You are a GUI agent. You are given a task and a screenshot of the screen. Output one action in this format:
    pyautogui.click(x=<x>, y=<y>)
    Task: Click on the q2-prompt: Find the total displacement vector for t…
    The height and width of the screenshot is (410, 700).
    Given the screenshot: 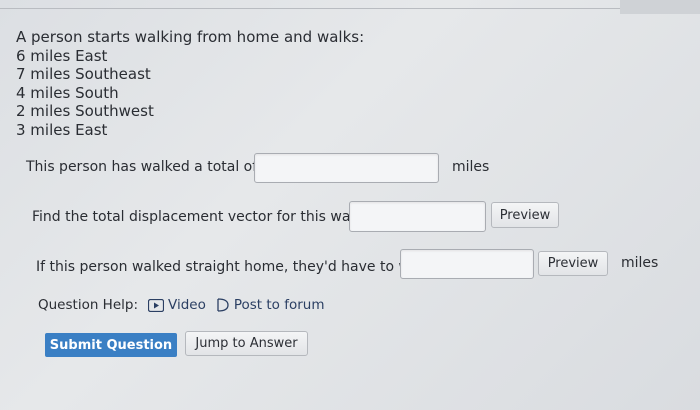 What is the action you would take?
    pyautogui.click(x=200, y=217)
    